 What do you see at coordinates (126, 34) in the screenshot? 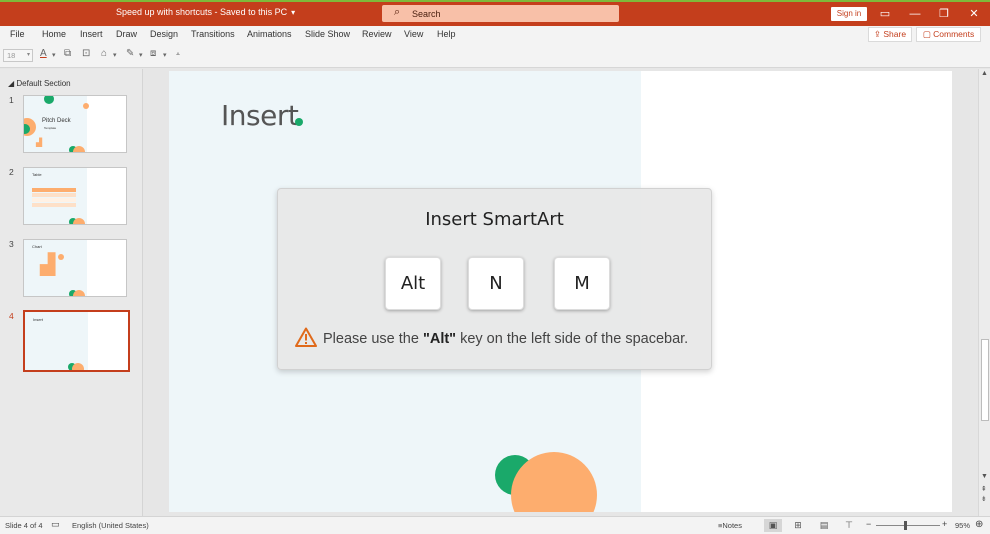
I see `menu-draw: Draw` at bounding box center [126, 34].